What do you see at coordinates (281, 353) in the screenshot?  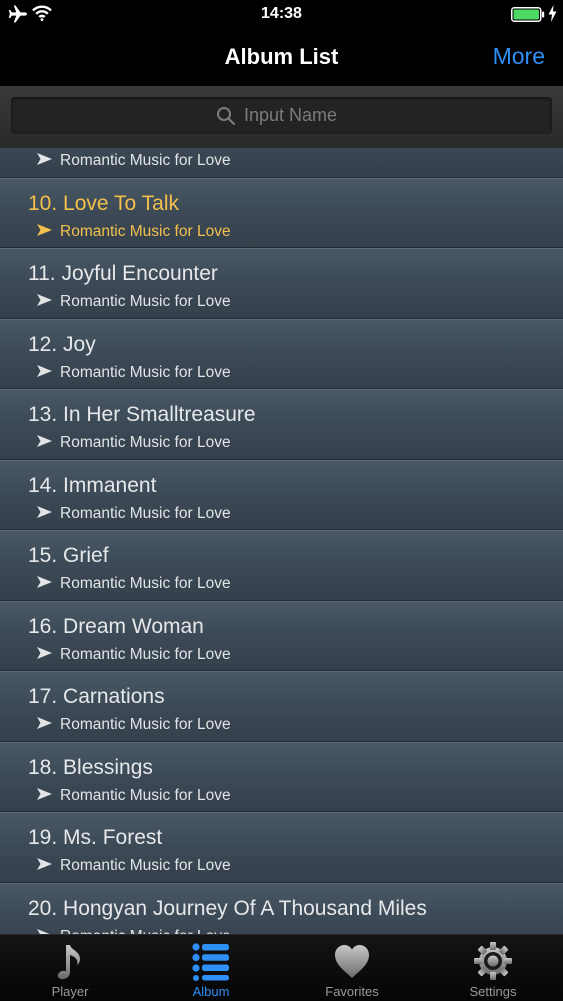 I see `list-item: 12. Joy Romantic Music for Love` at bounding box center [281, 353].